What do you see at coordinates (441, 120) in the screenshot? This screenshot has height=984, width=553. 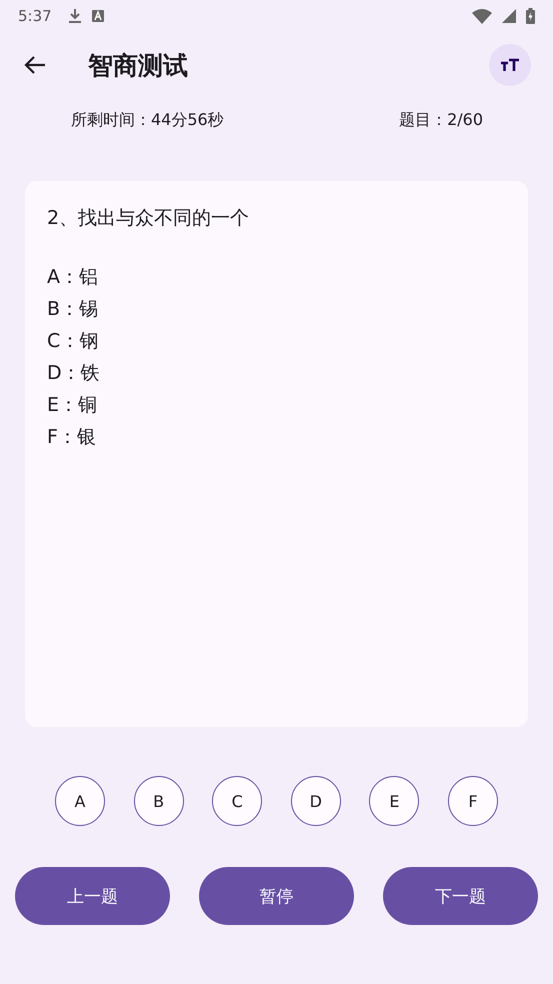 I see `question-counter: 题目：2/60` at bounding box center [441, 120].